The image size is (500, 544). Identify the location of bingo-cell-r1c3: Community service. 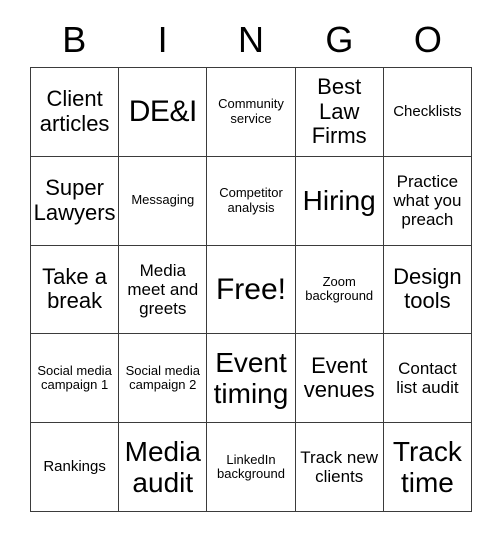
(251, 112).